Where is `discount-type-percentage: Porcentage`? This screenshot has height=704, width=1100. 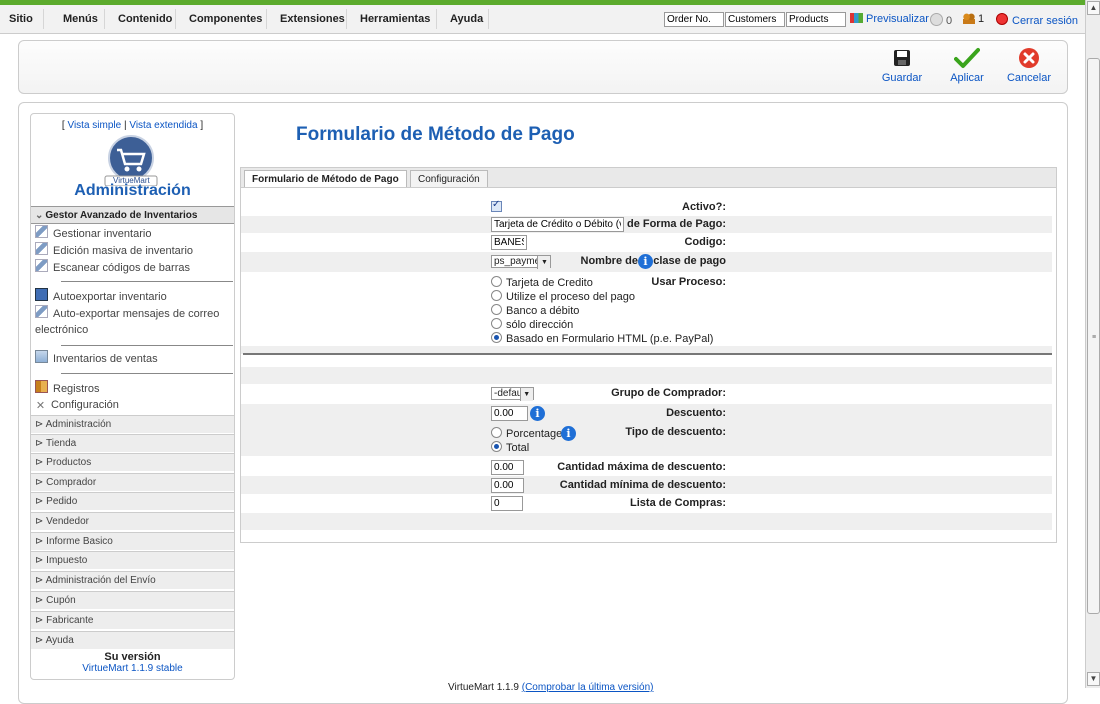 discount-type-percentage: Porcentage is located at coordinates (526, 434).